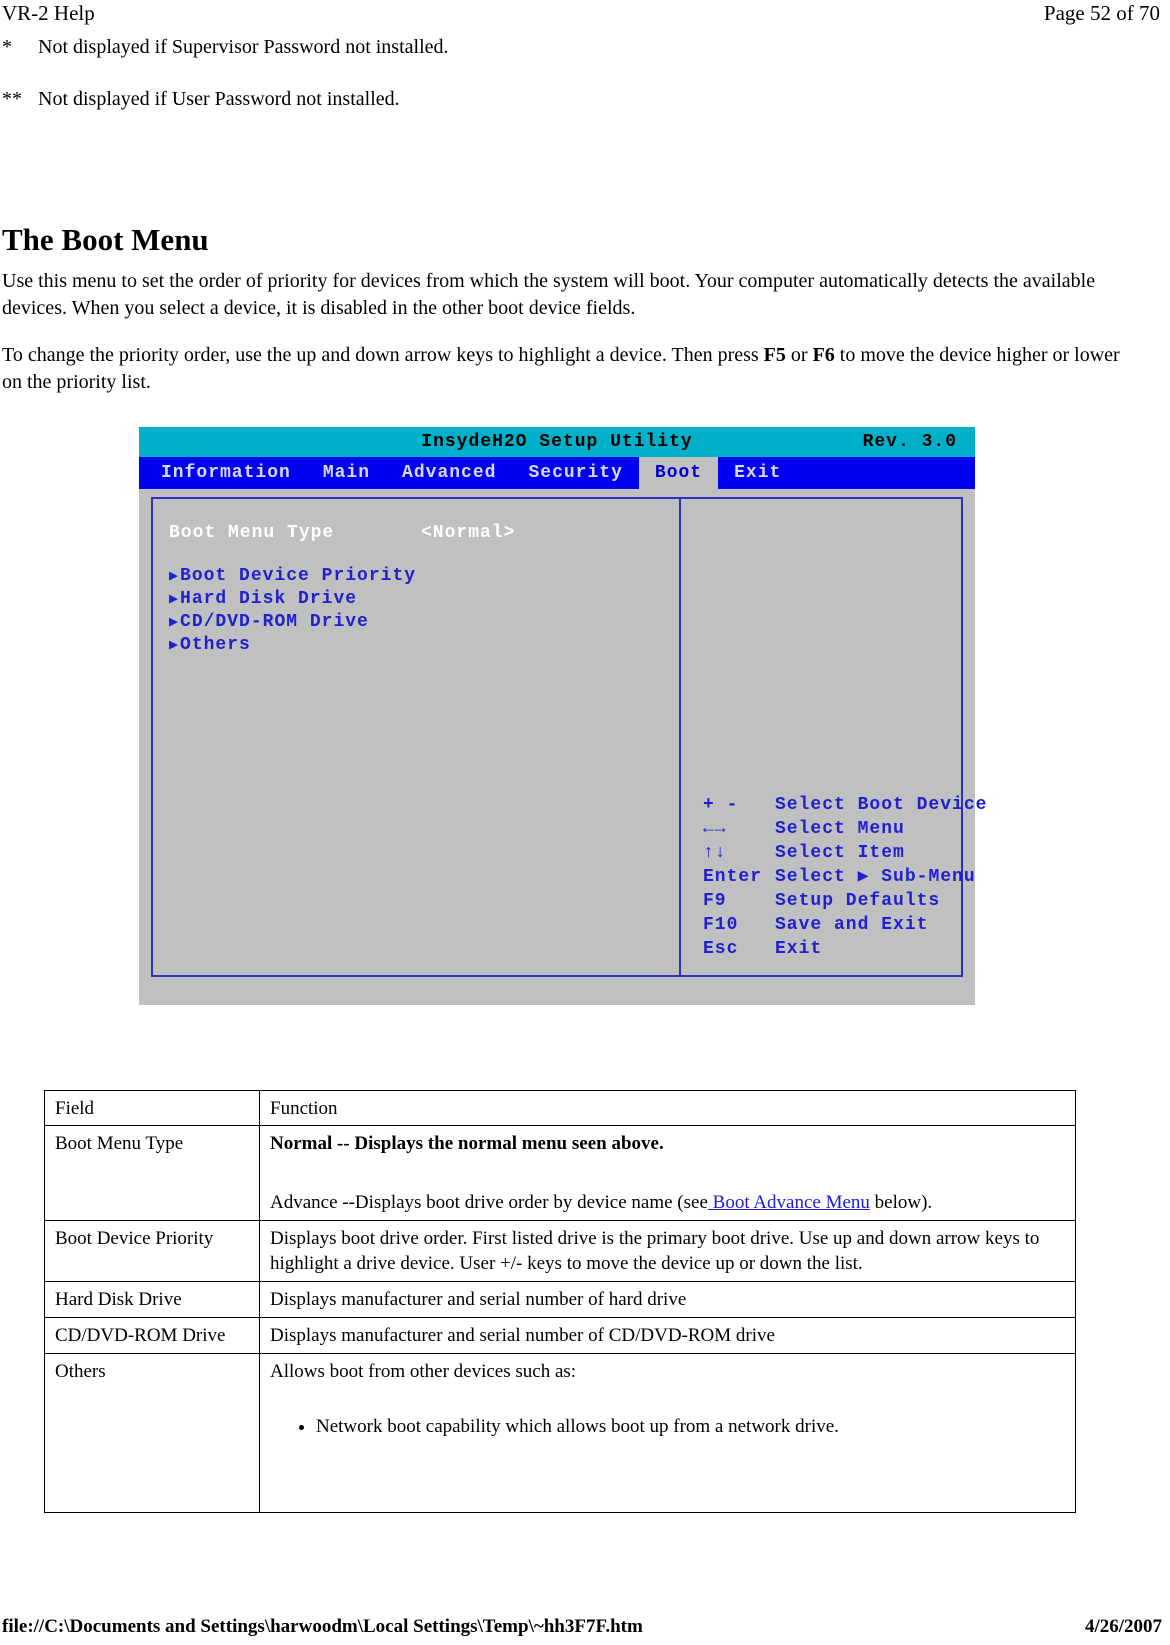  Describe the element at coordinates (678, 473) in the screenshot. I see `bios-tab-boot: Boot` at that location.